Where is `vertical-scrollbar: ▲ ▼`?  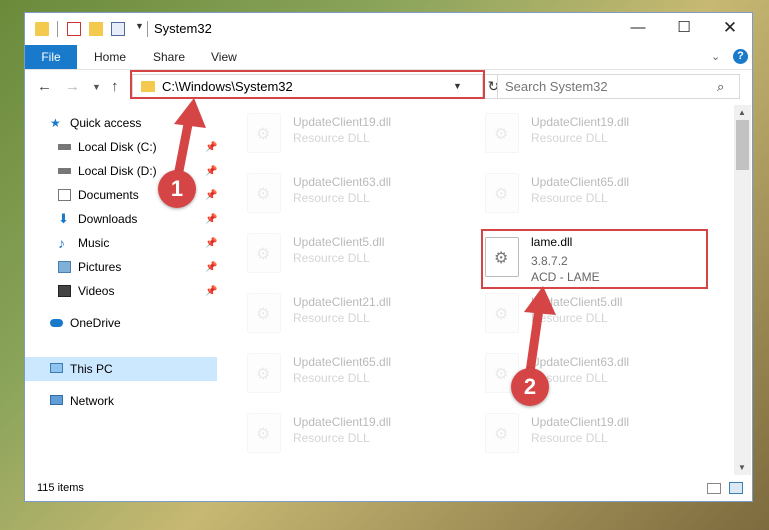 vertical-scrollbar: ▲ ▼ is located at coordinates (742, 290).